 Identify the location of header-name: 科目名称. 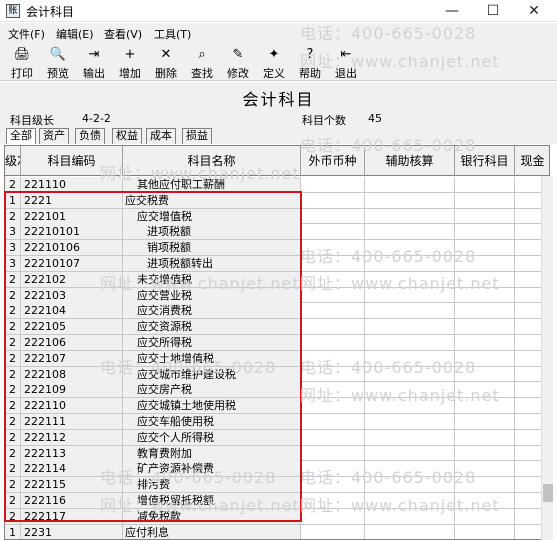
(212, 161).